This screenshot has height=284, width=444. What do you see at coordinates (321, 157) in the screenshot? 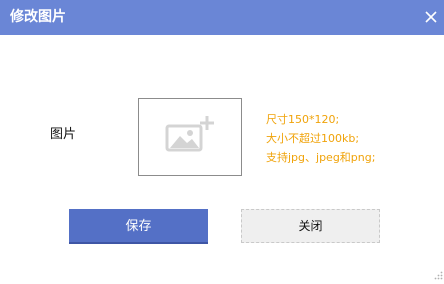
I see `hint-formats: 支持jpg、jpeg和png;` at bounding box center [321, 157].